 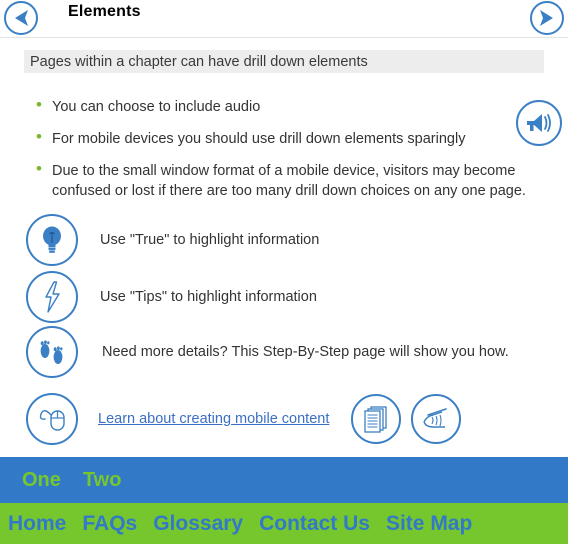 I want to click on page-title: Elements, so click(x=104, y=11).